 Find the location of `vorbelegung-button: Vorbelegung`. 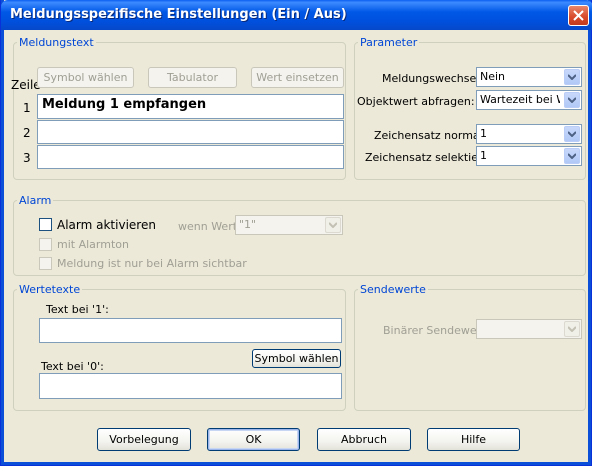

vorbelegung-button: Vorbelegung is located at coordinates (144, 439).